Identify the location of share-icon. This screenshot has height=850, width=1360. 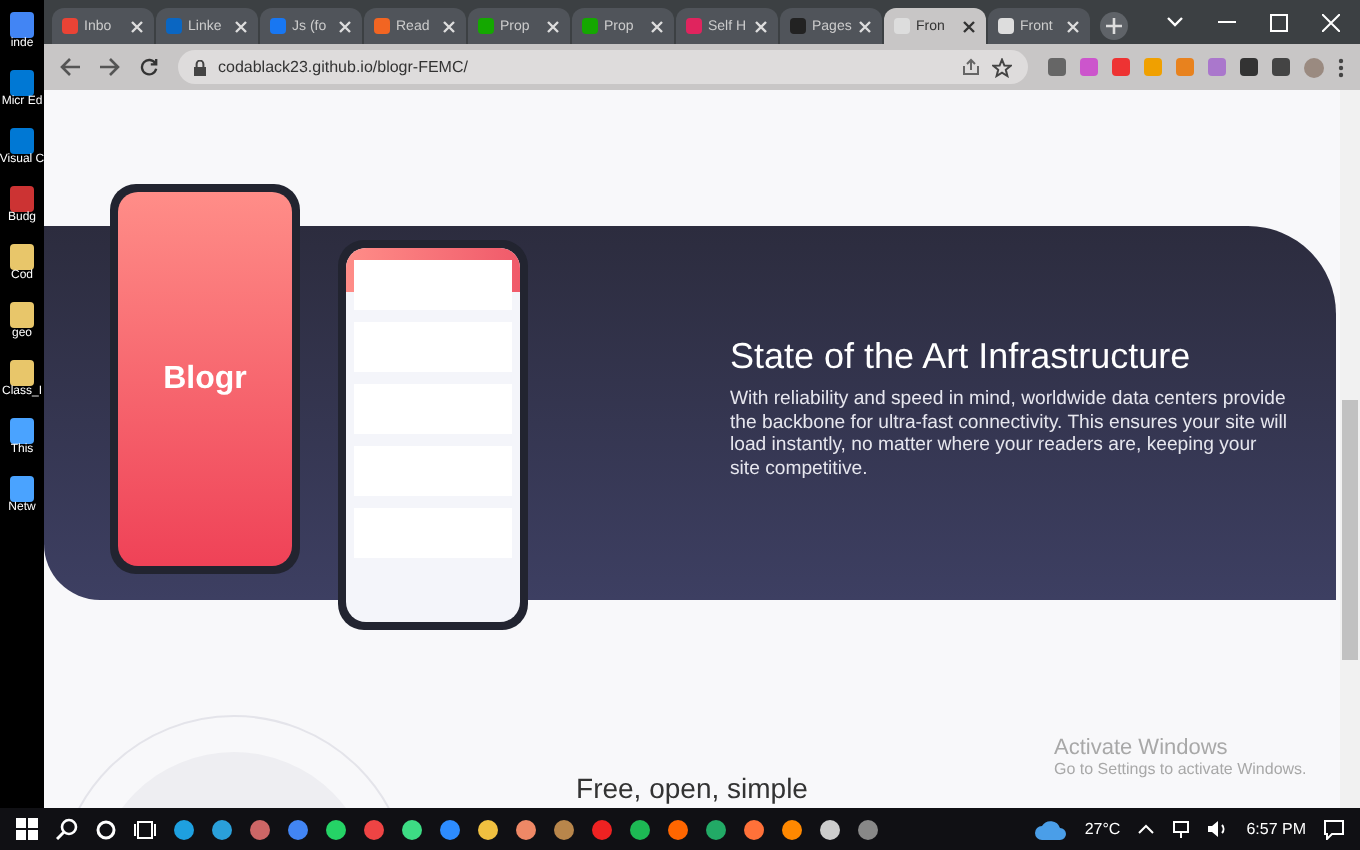
(971, 67).